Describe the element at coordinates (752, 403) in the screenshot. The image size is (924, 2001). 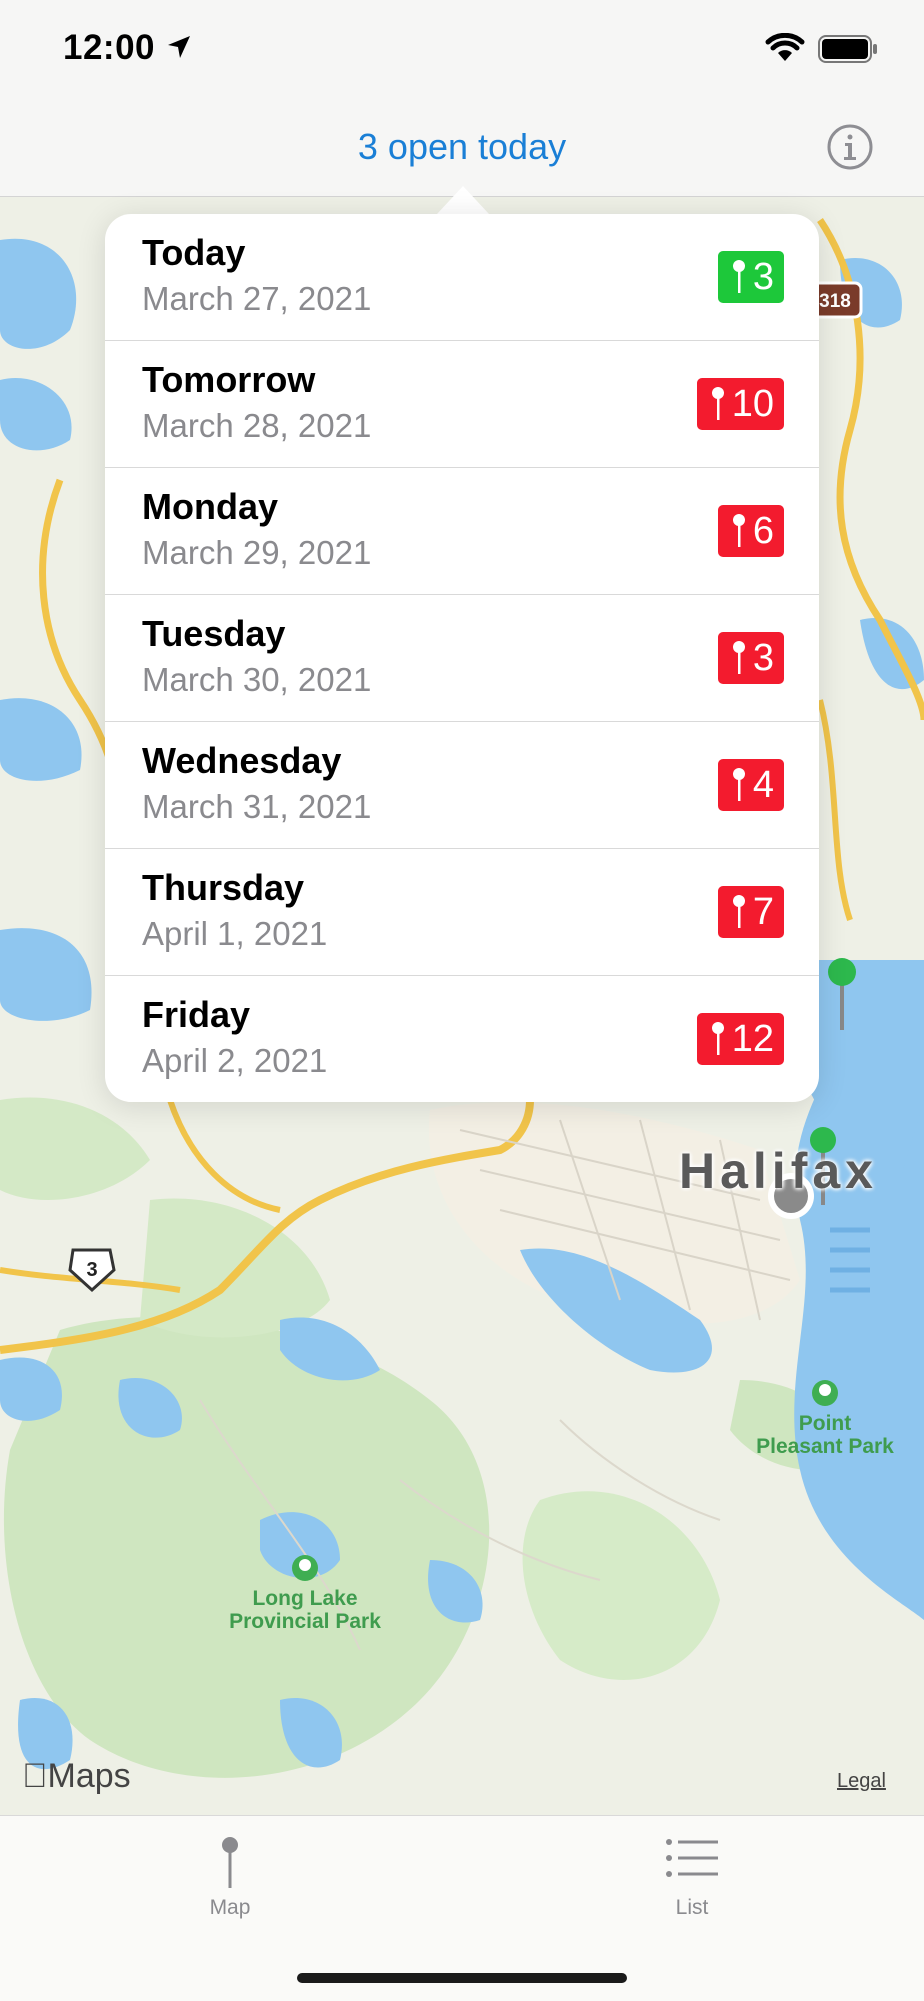
I see `count-value: 10` at that location.